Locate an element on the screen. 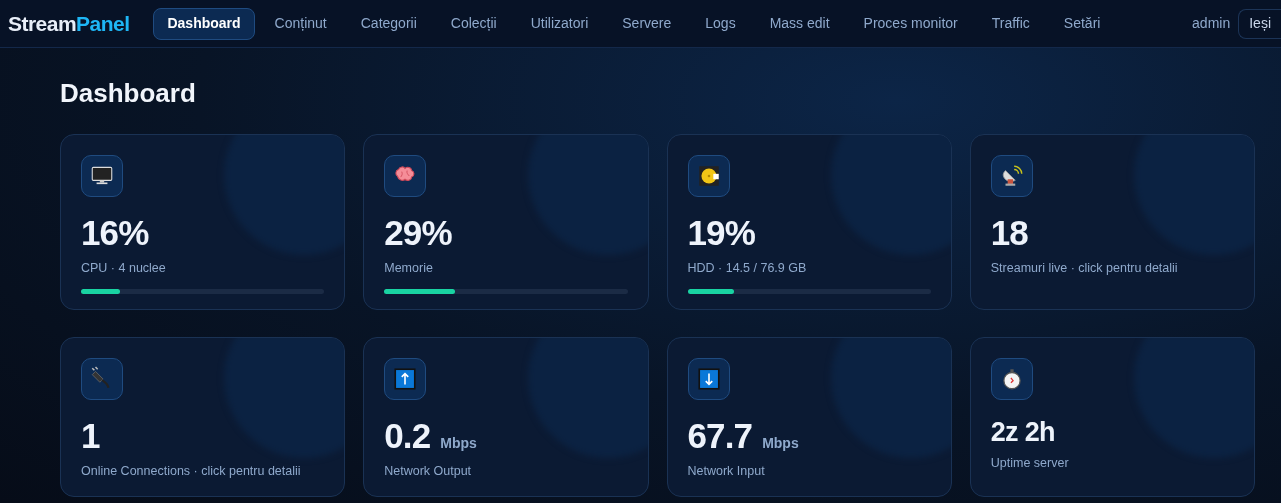  stat-label: Network Output is located at coordinates (428, 471).